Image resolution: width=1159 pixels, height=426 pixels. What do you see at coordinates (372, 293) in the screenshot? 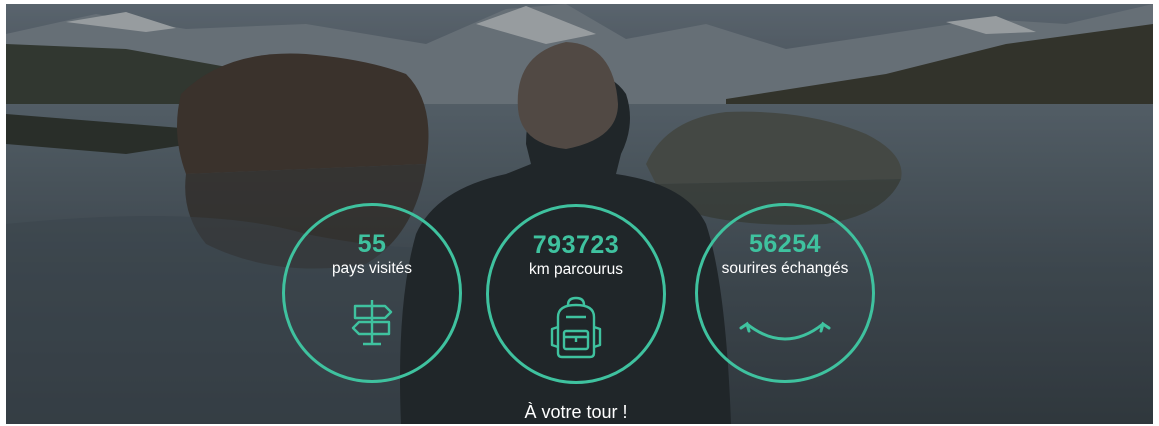
I see `stat-countries-visited: 55 pays visités` at bounding box center [372, 293].